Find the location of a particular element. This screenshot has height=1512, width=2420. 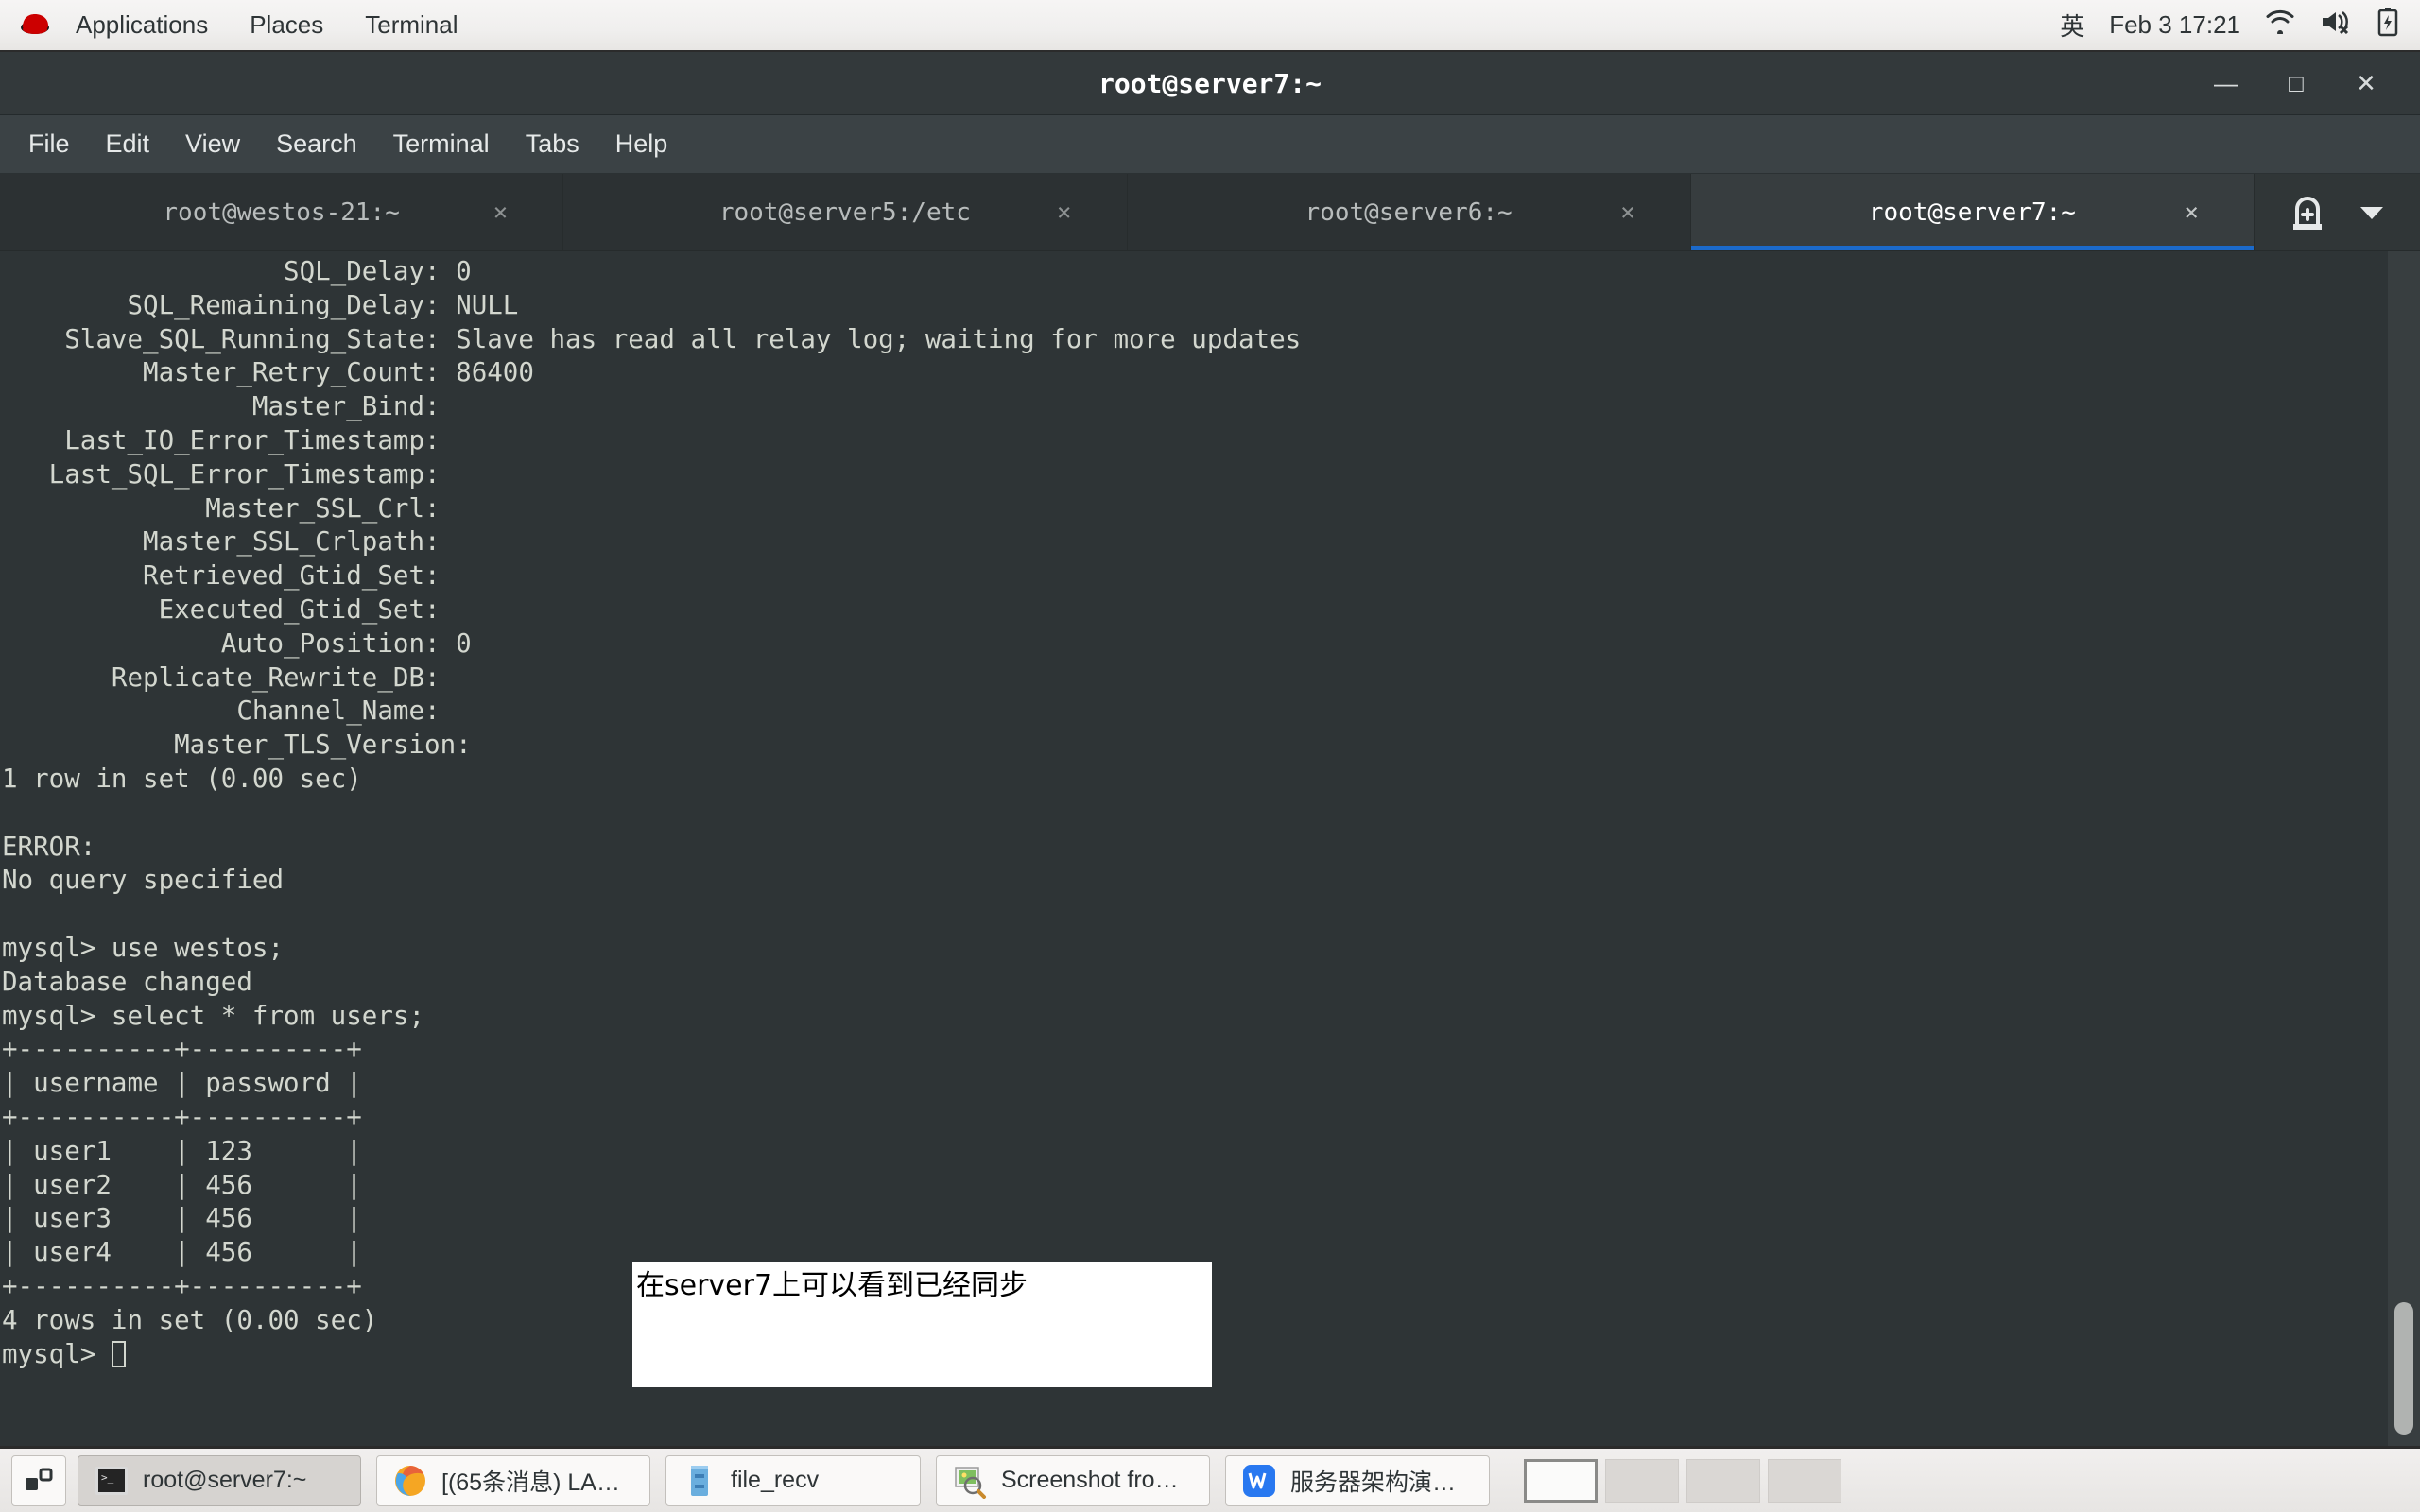

menu-search: Search is located at coordinates (316, 144).